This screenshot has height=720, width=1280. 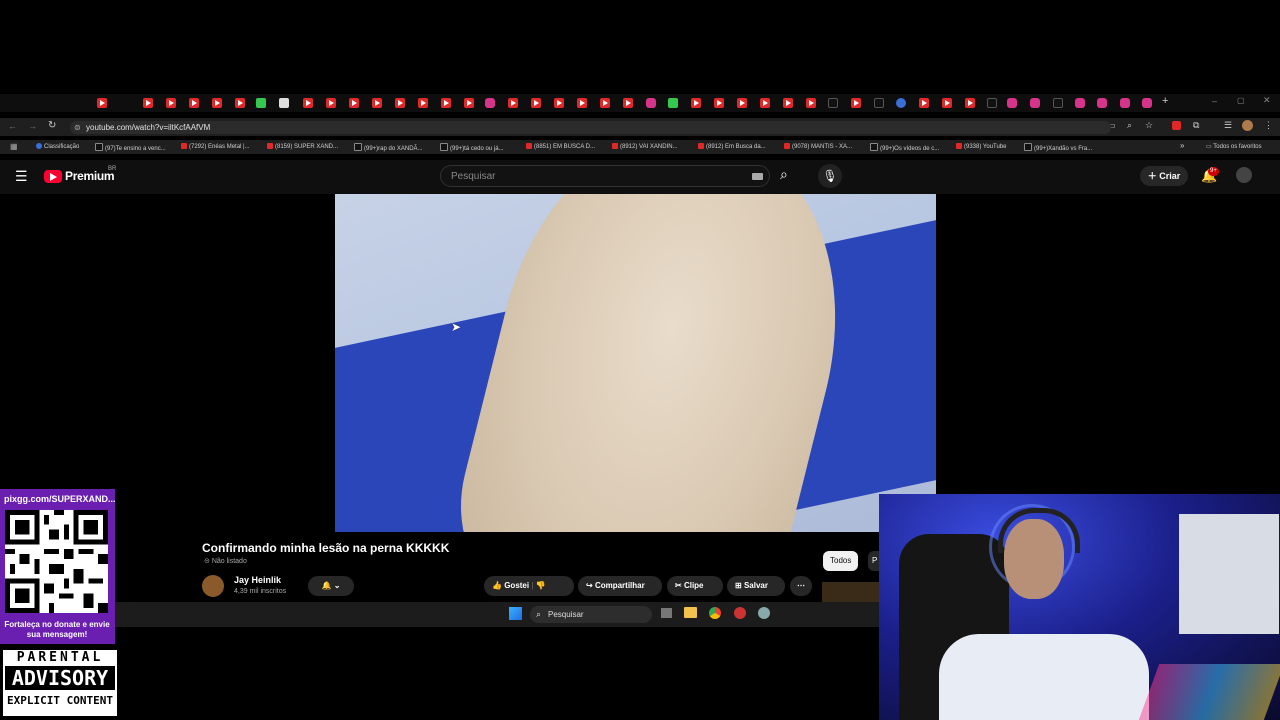 I want to click on file-explorer-icon, so click(x=690, y=612).